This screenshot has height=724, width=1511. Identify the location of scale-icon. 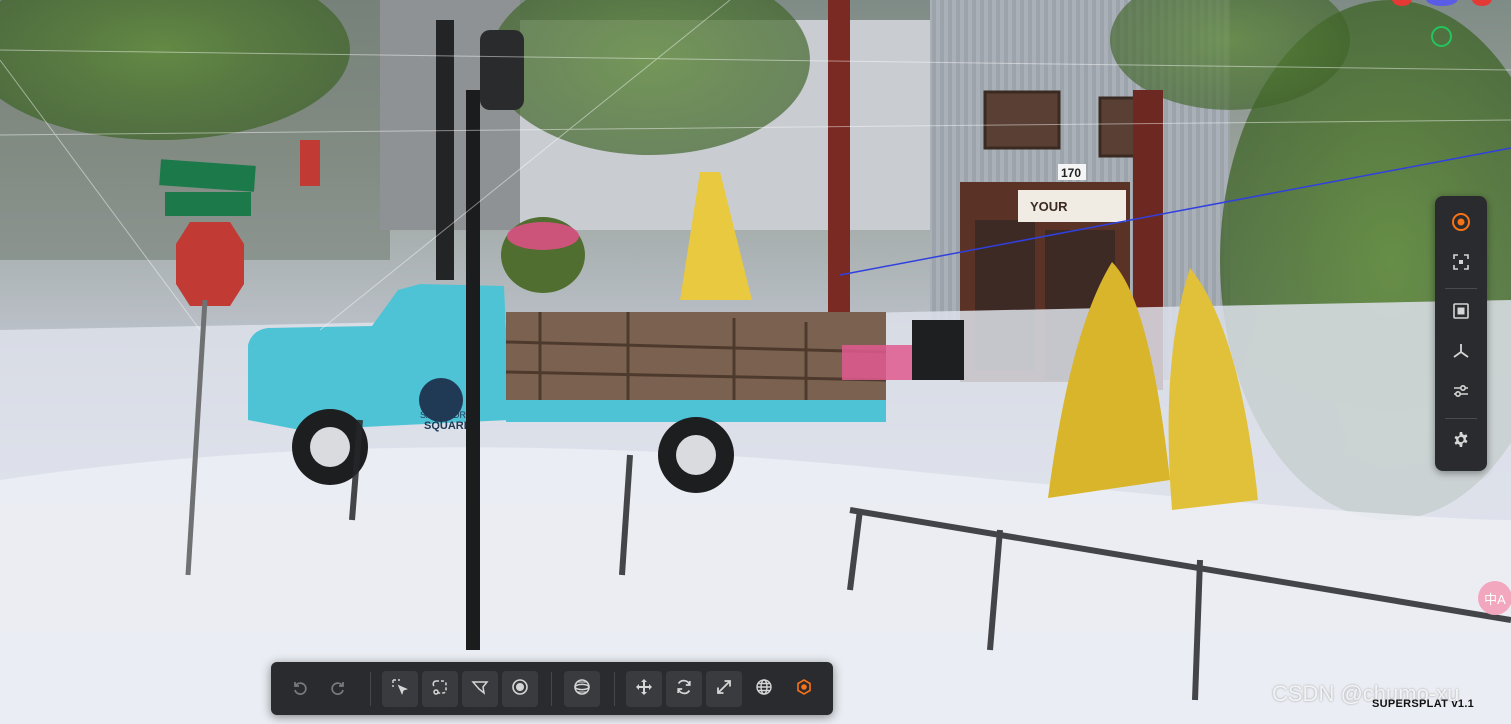
(724, 689).